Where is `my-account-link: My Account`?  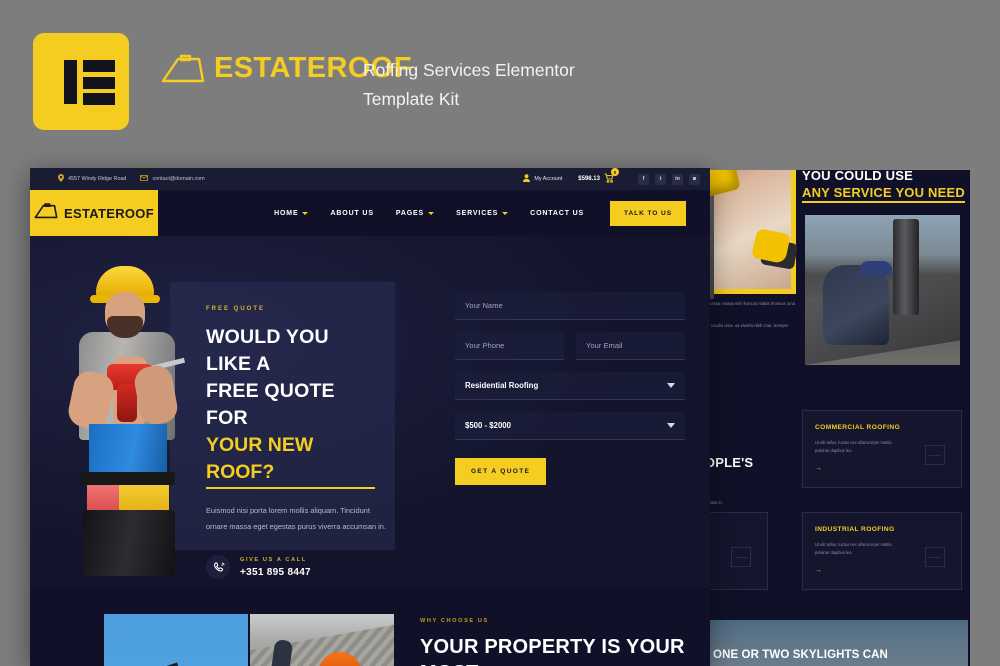 my-account-link: My Account is located at coordinates (542, 179).